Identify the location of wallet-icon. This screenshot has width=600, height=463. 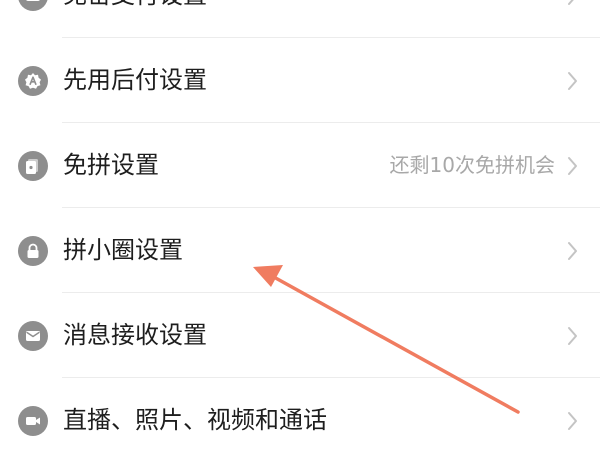
(33, 5).